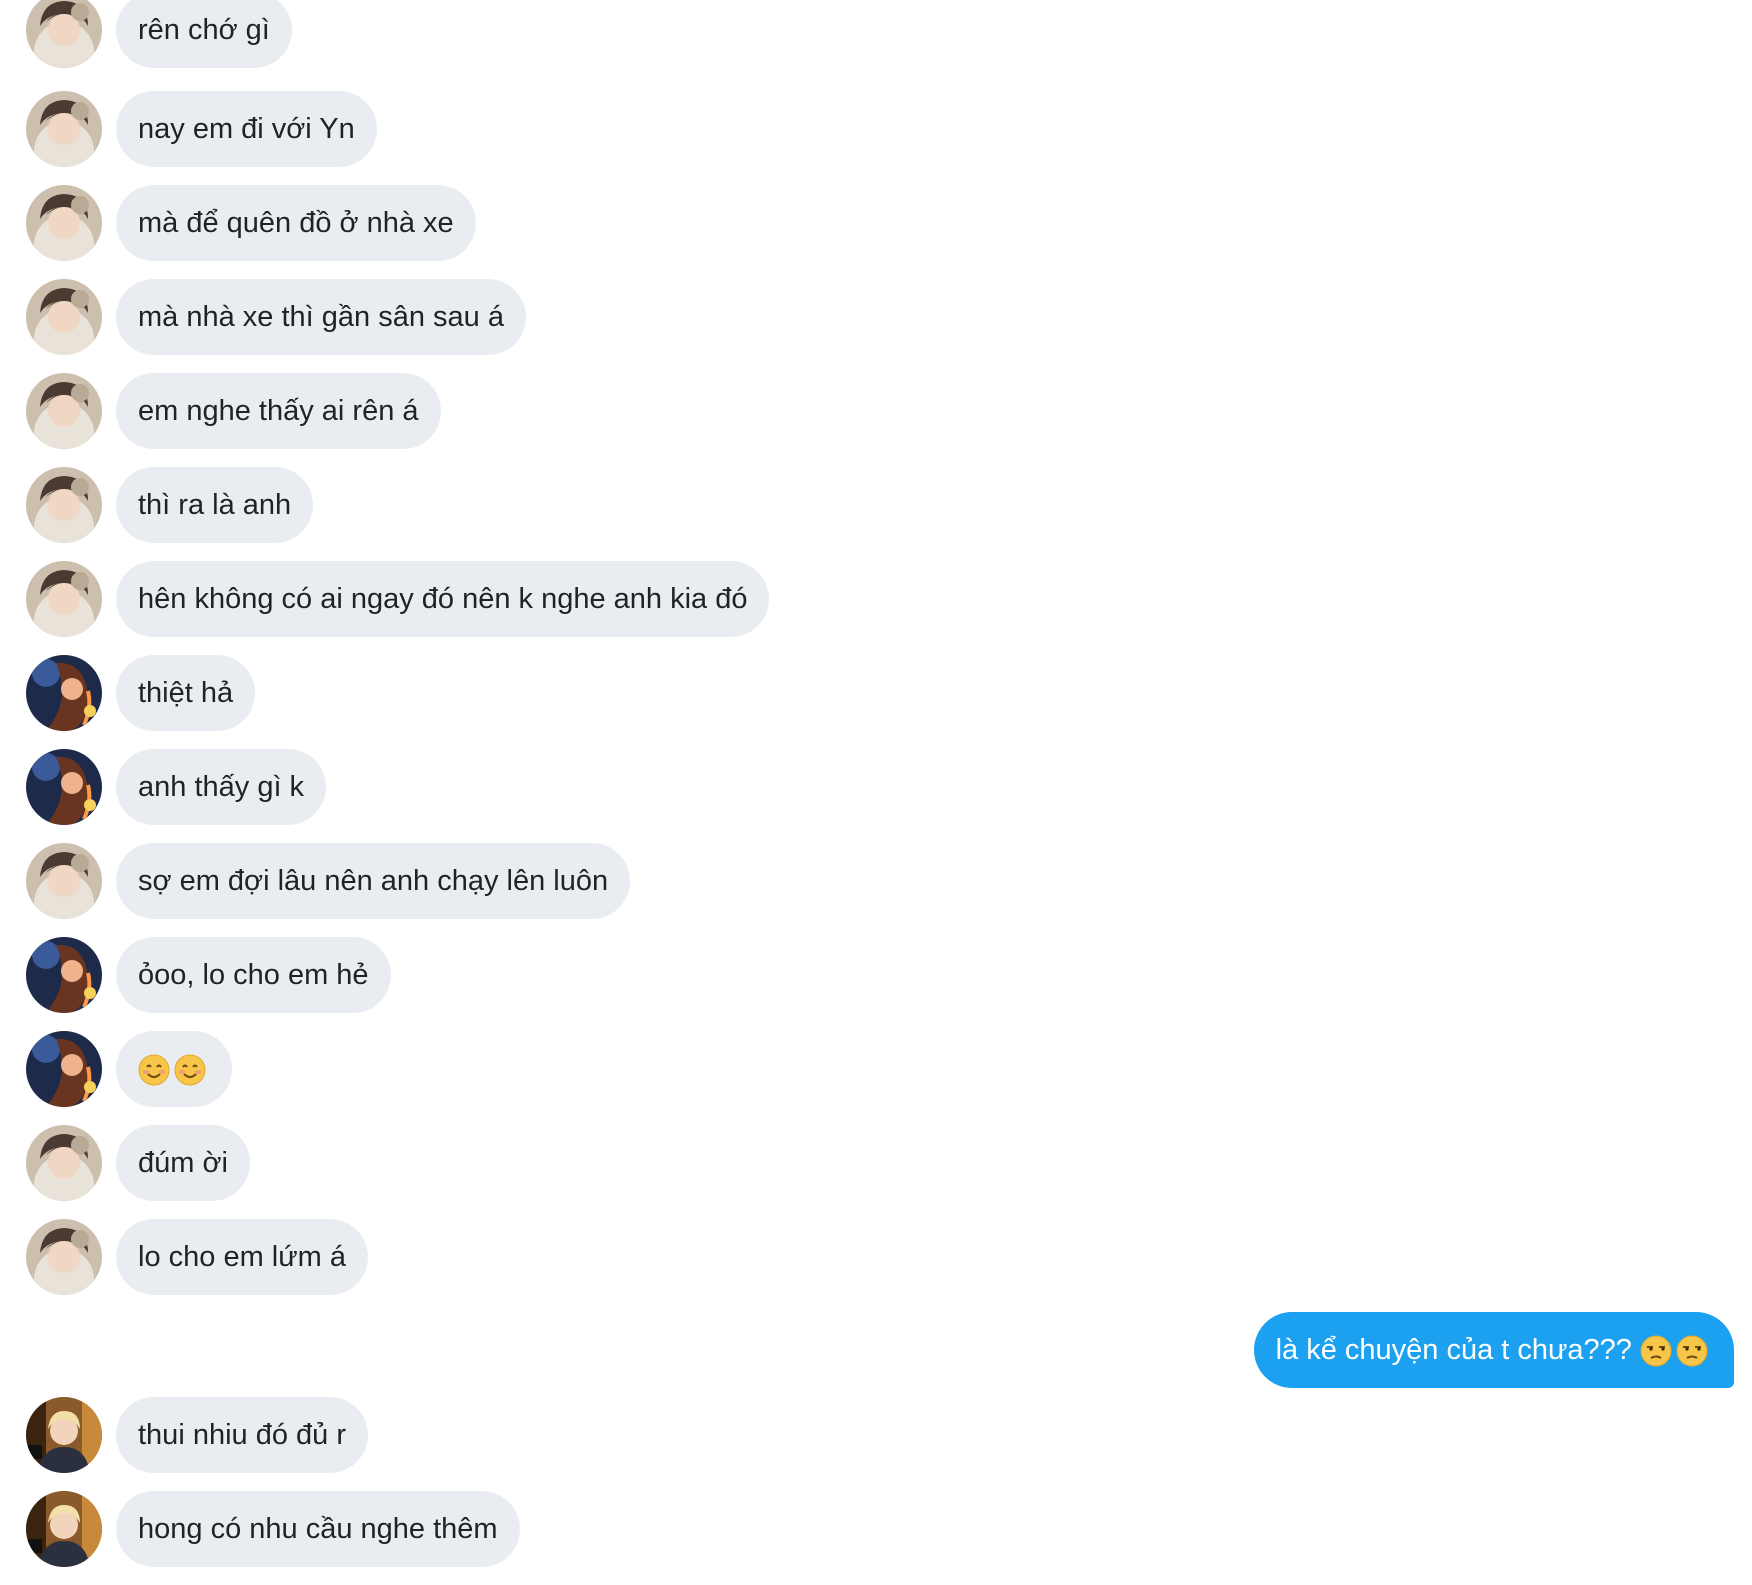 This screenshot has width=1752, height=1585. I want to click on message-bubble: em nghe thấy ai rên á, so click(278, 411).